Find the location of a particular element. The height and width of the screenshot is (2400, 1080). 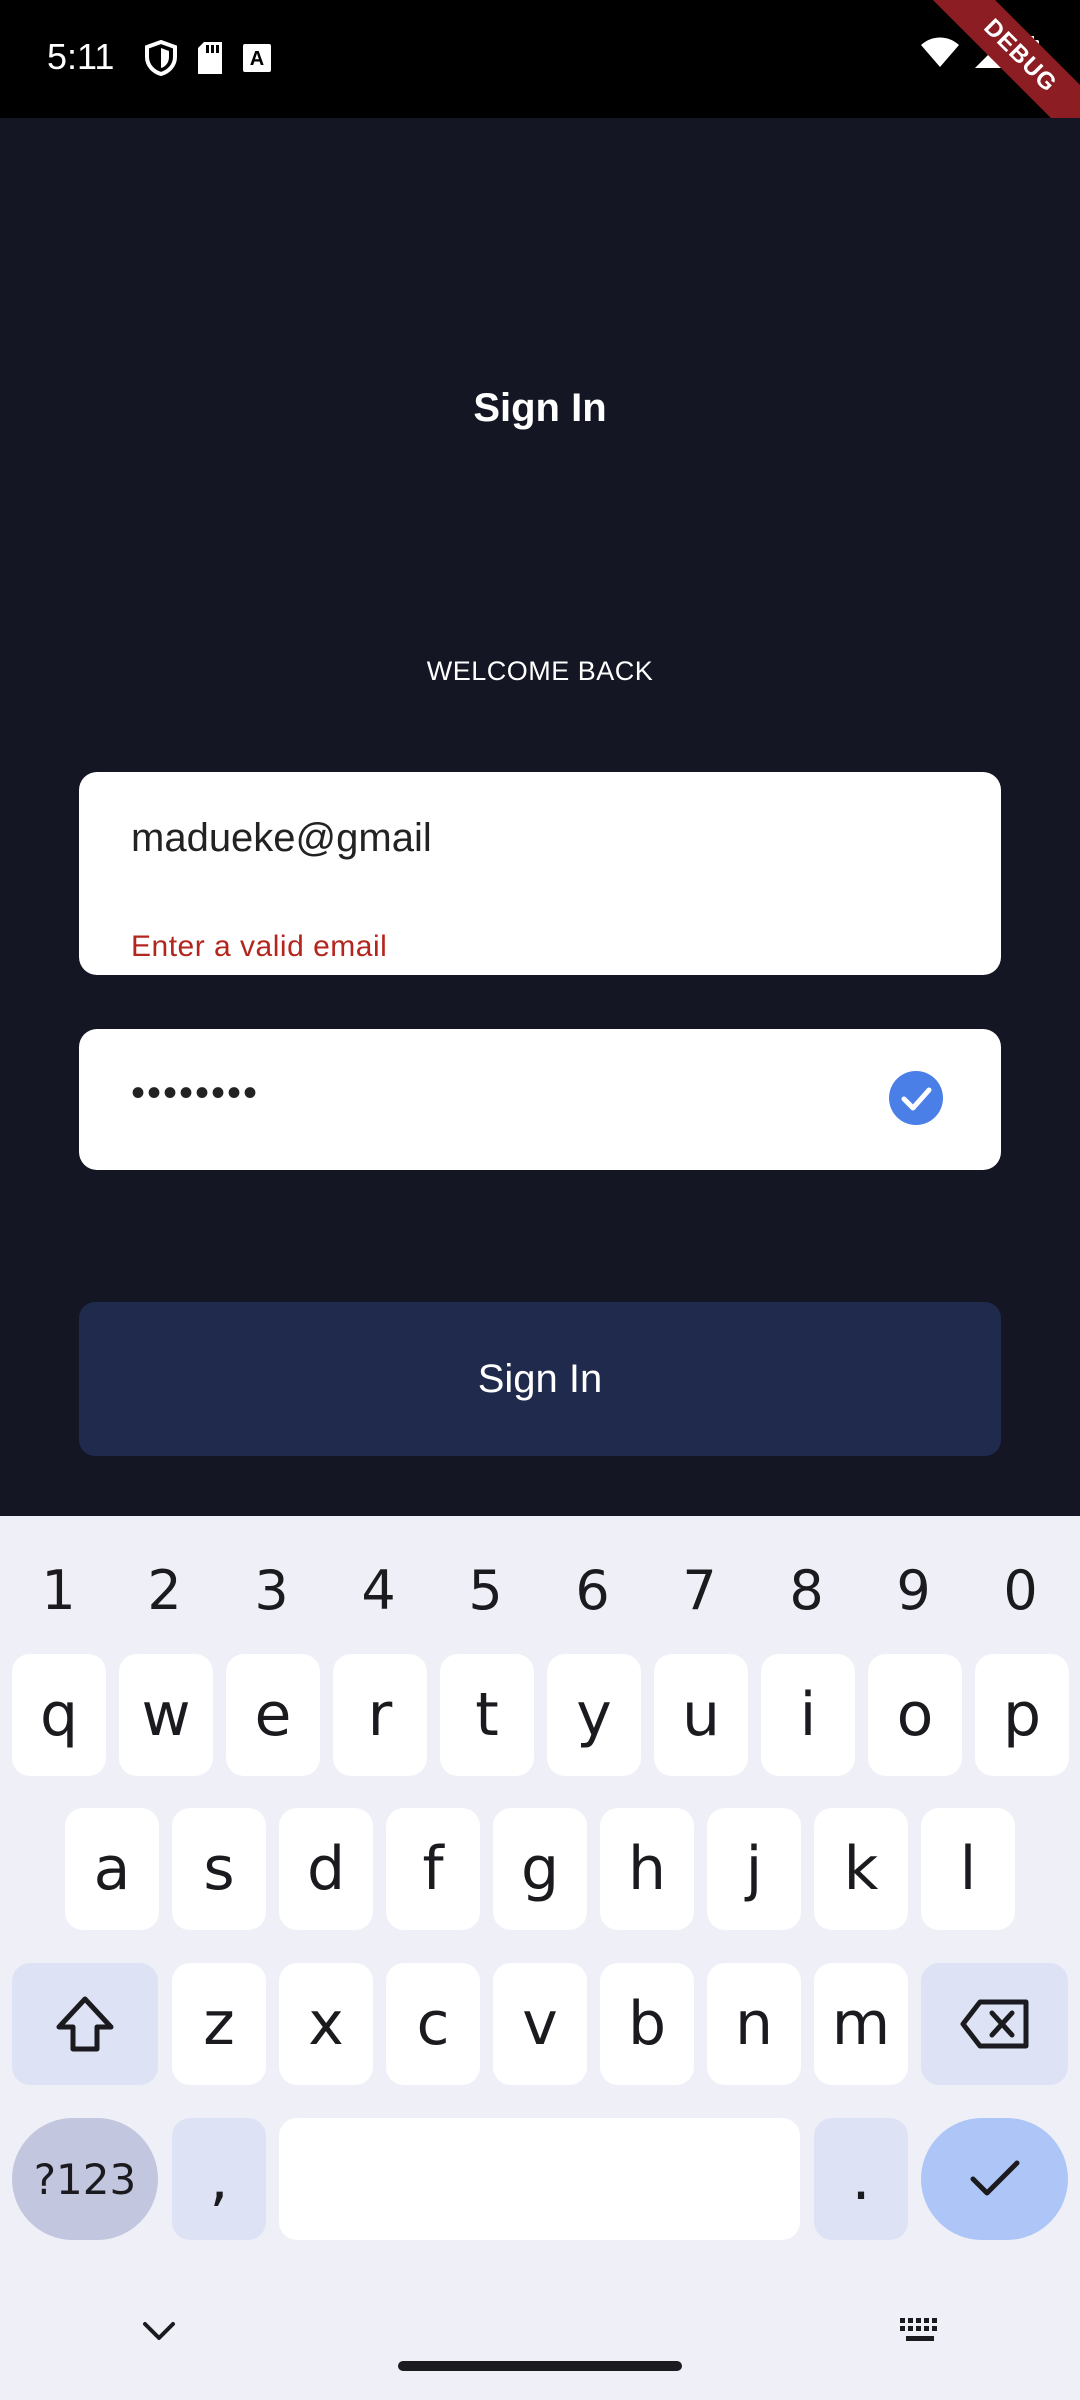

wifi-icon is located at coordinates (940, 52).